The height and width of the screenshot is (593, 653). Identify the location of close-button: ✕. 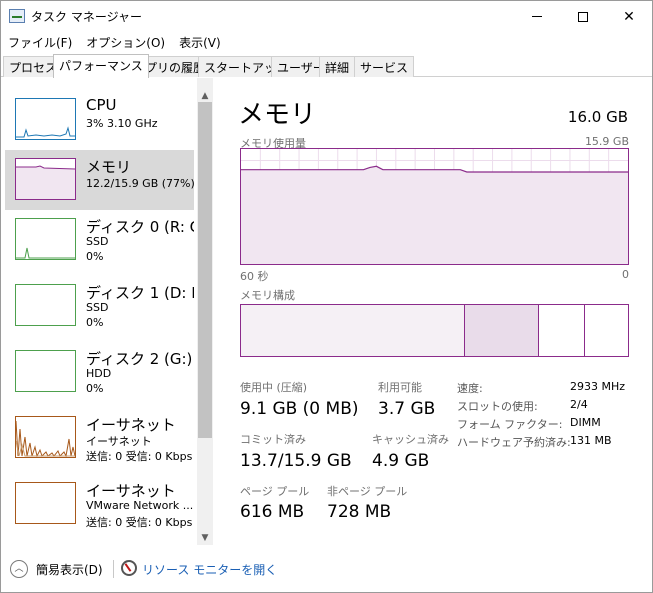
(629, 16).